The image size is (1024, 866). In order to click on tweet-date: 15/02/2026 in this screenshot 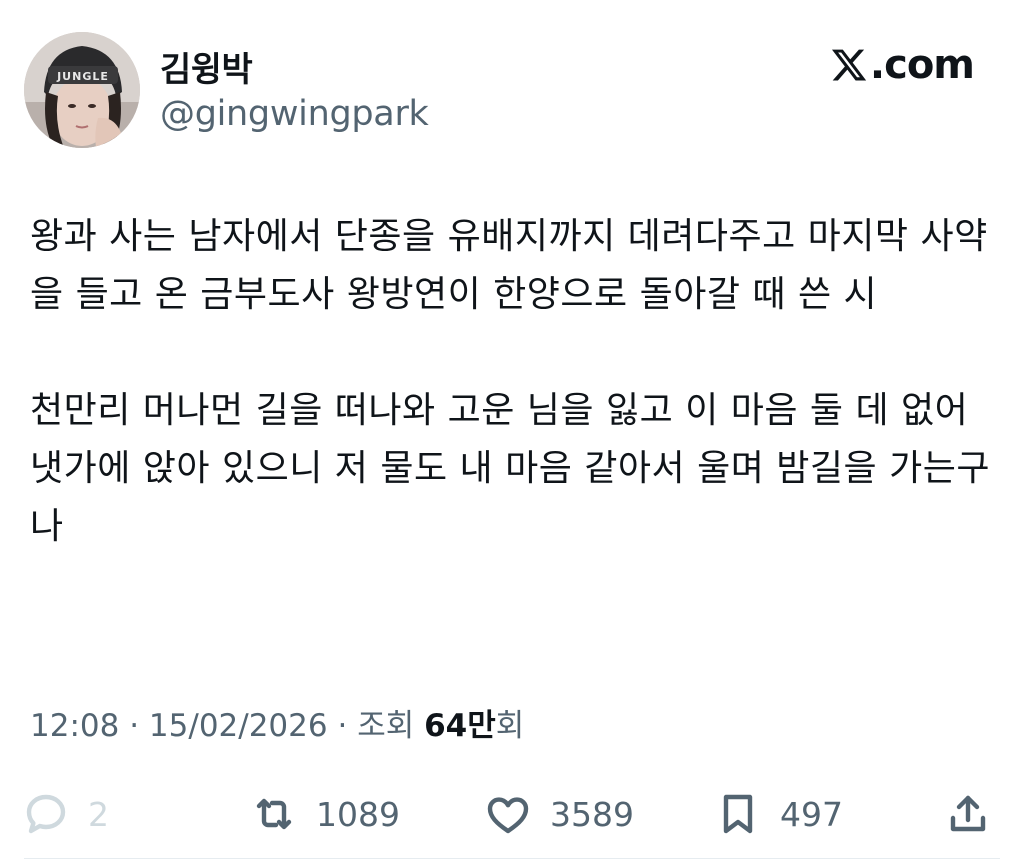, I will do `click(238, 726)`.